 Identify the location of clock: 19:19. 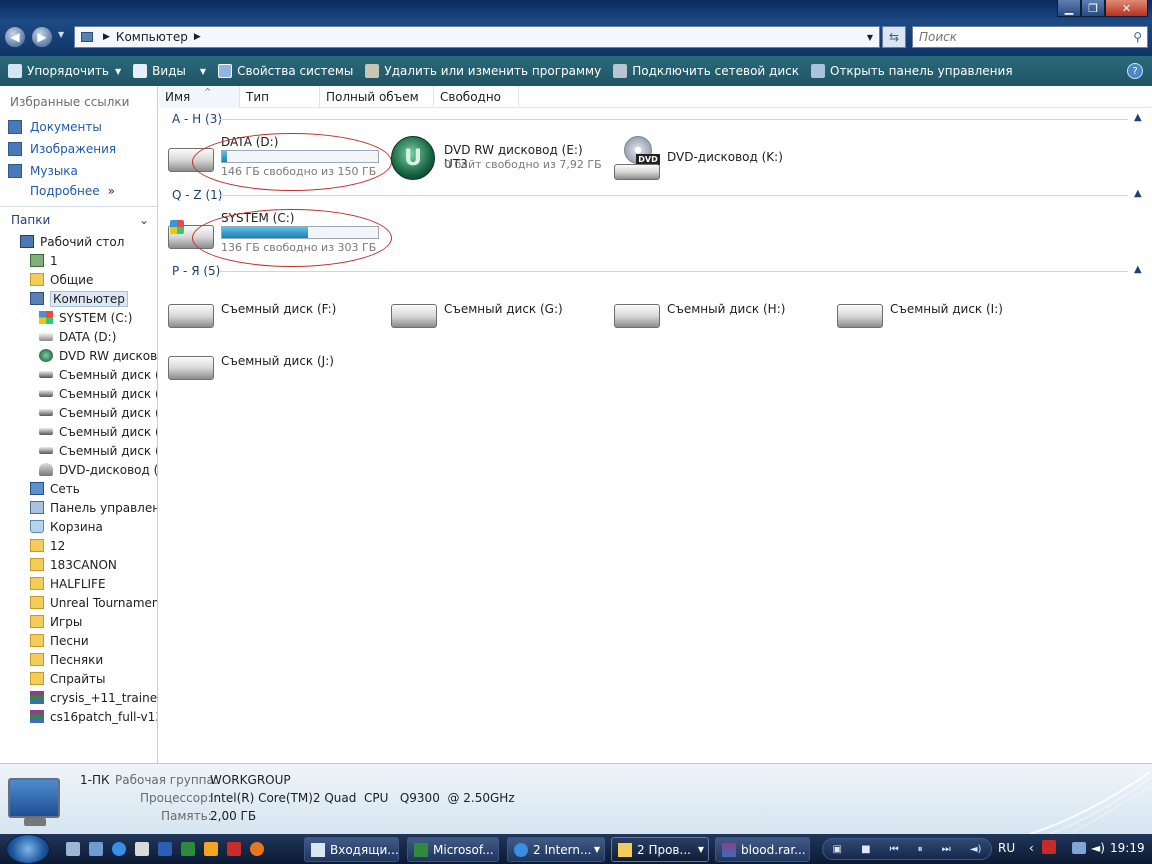
(1127, 848).